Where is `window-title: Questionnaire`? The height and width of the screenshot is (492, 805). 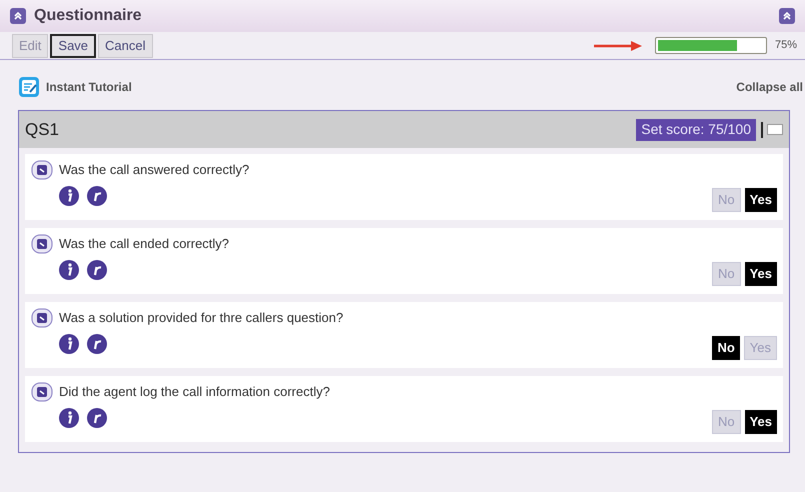 window-title: Questionnaire is located at coordinates (88, 16).